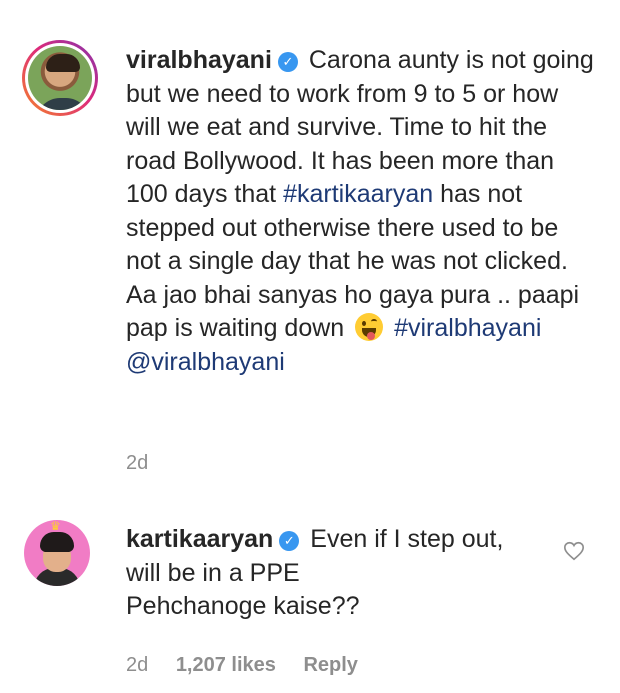 This screenshot has width=620, height=693. I want to click on zany-face-emoji-icon, so click(369, 327).